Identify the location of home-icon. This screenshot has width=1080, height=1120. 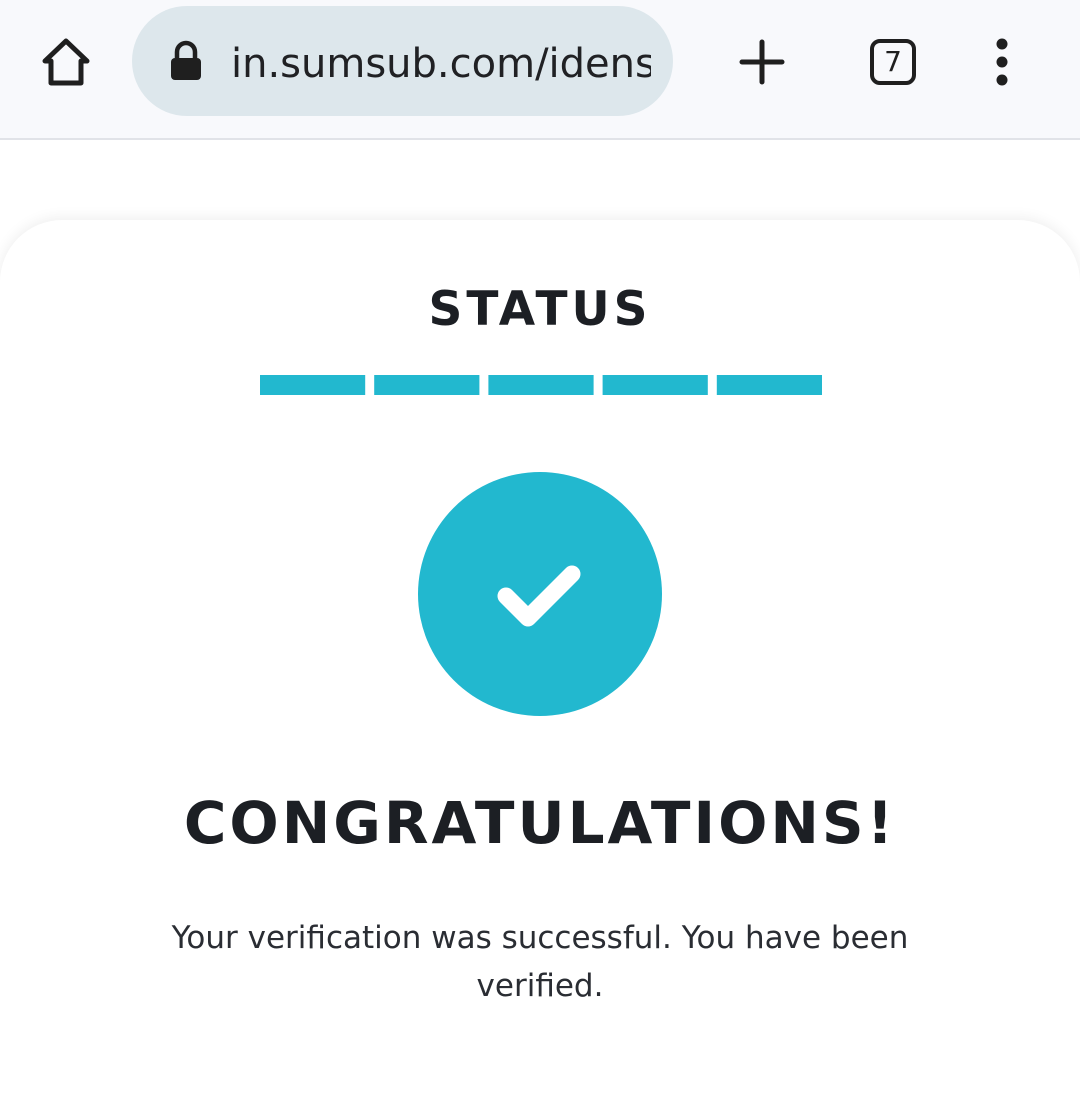
(66, 62).